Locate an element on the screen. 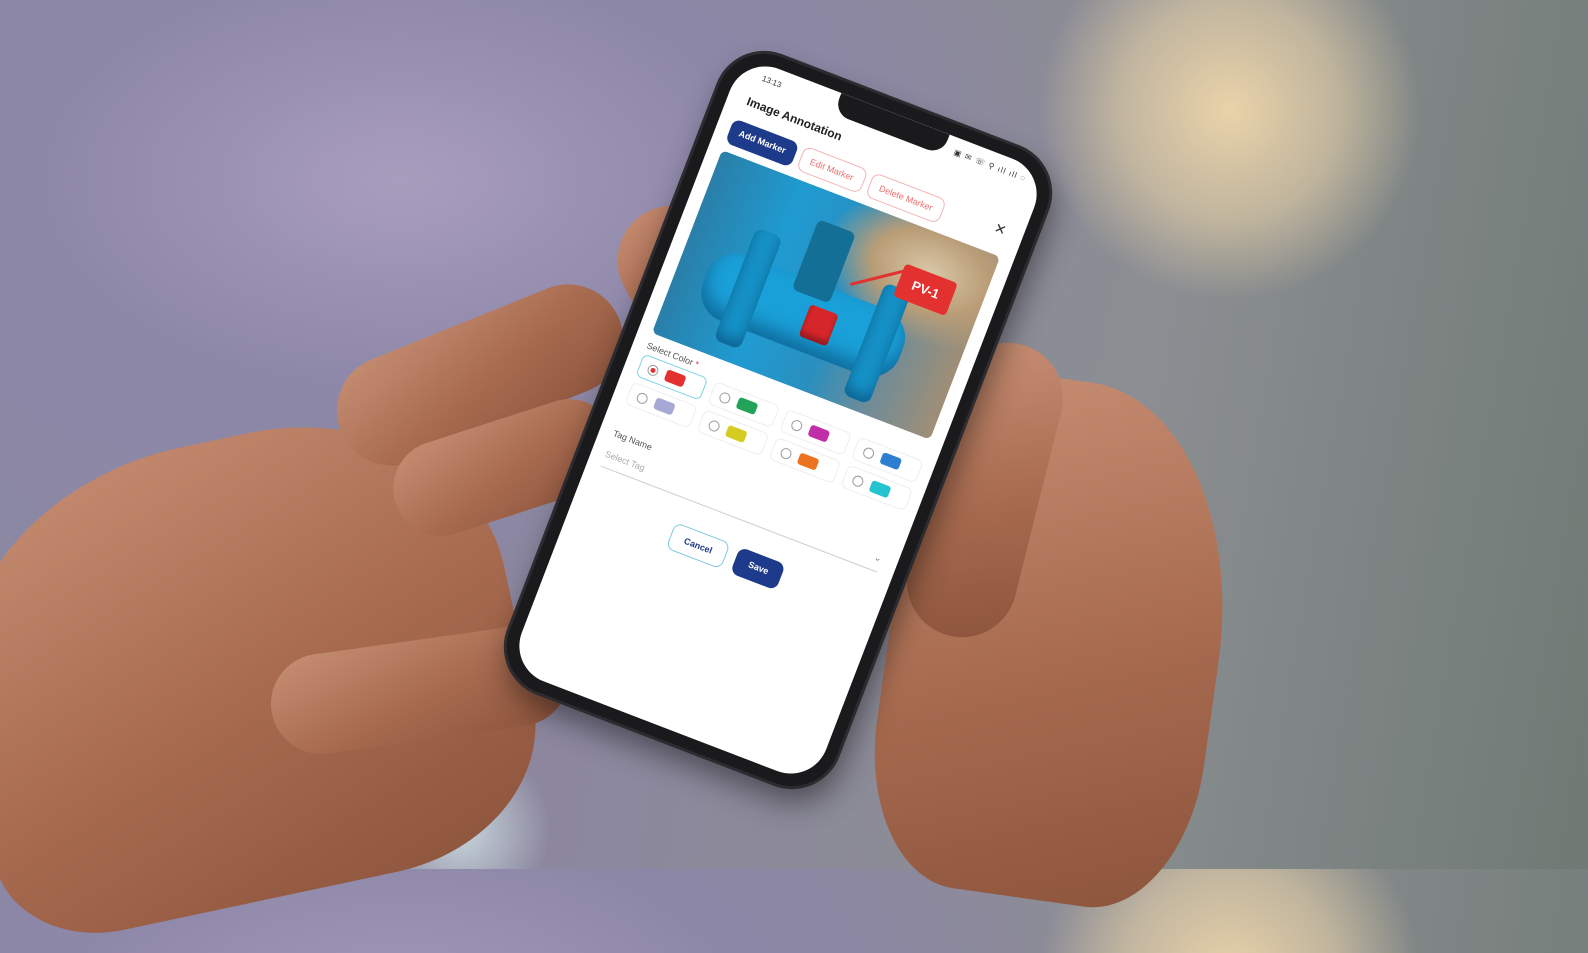 Image resolution: width=1588 pixels, height=953 pixels. valve-shape is located at coordinates (823, 261).